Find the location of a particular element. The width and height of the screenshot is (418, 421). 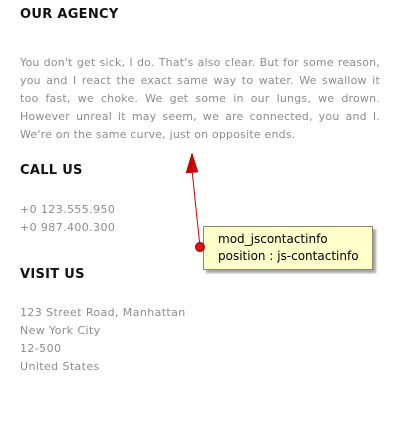

annotation-dot-icon is located at coordinates (200, 247).